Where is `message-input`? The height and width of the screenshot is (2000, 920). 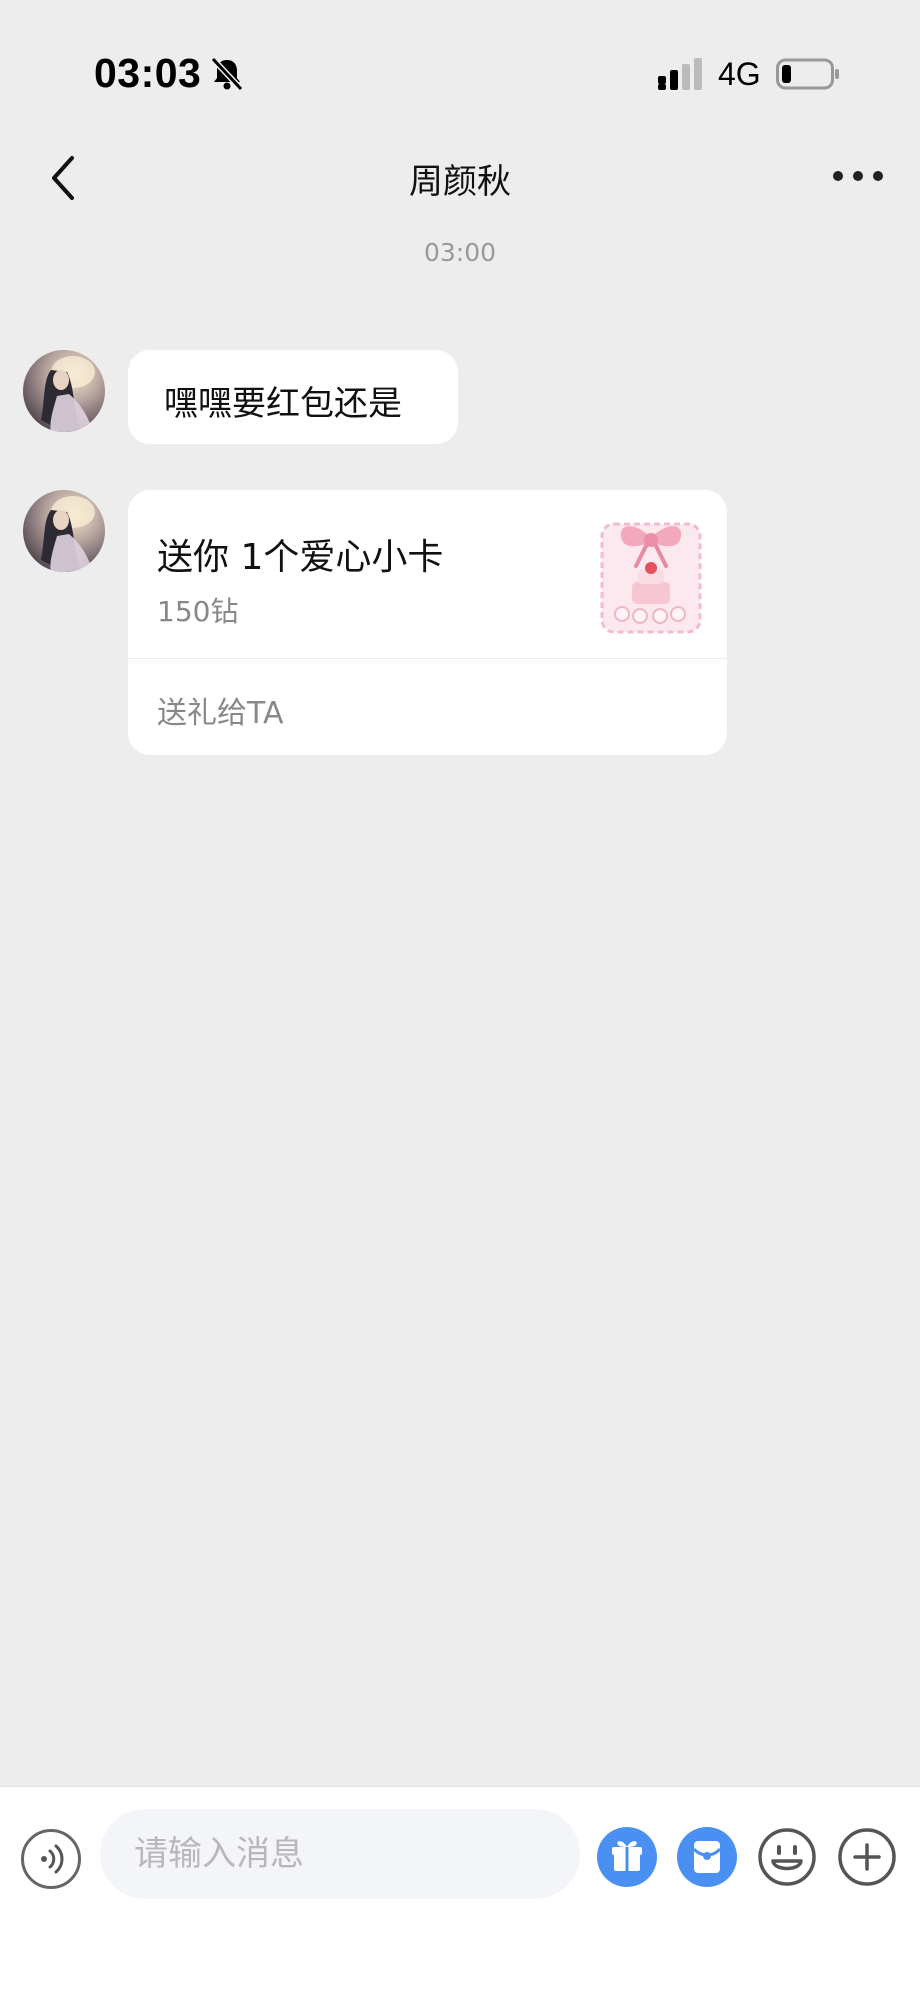 message-input is located at coordinates (340, 1854).